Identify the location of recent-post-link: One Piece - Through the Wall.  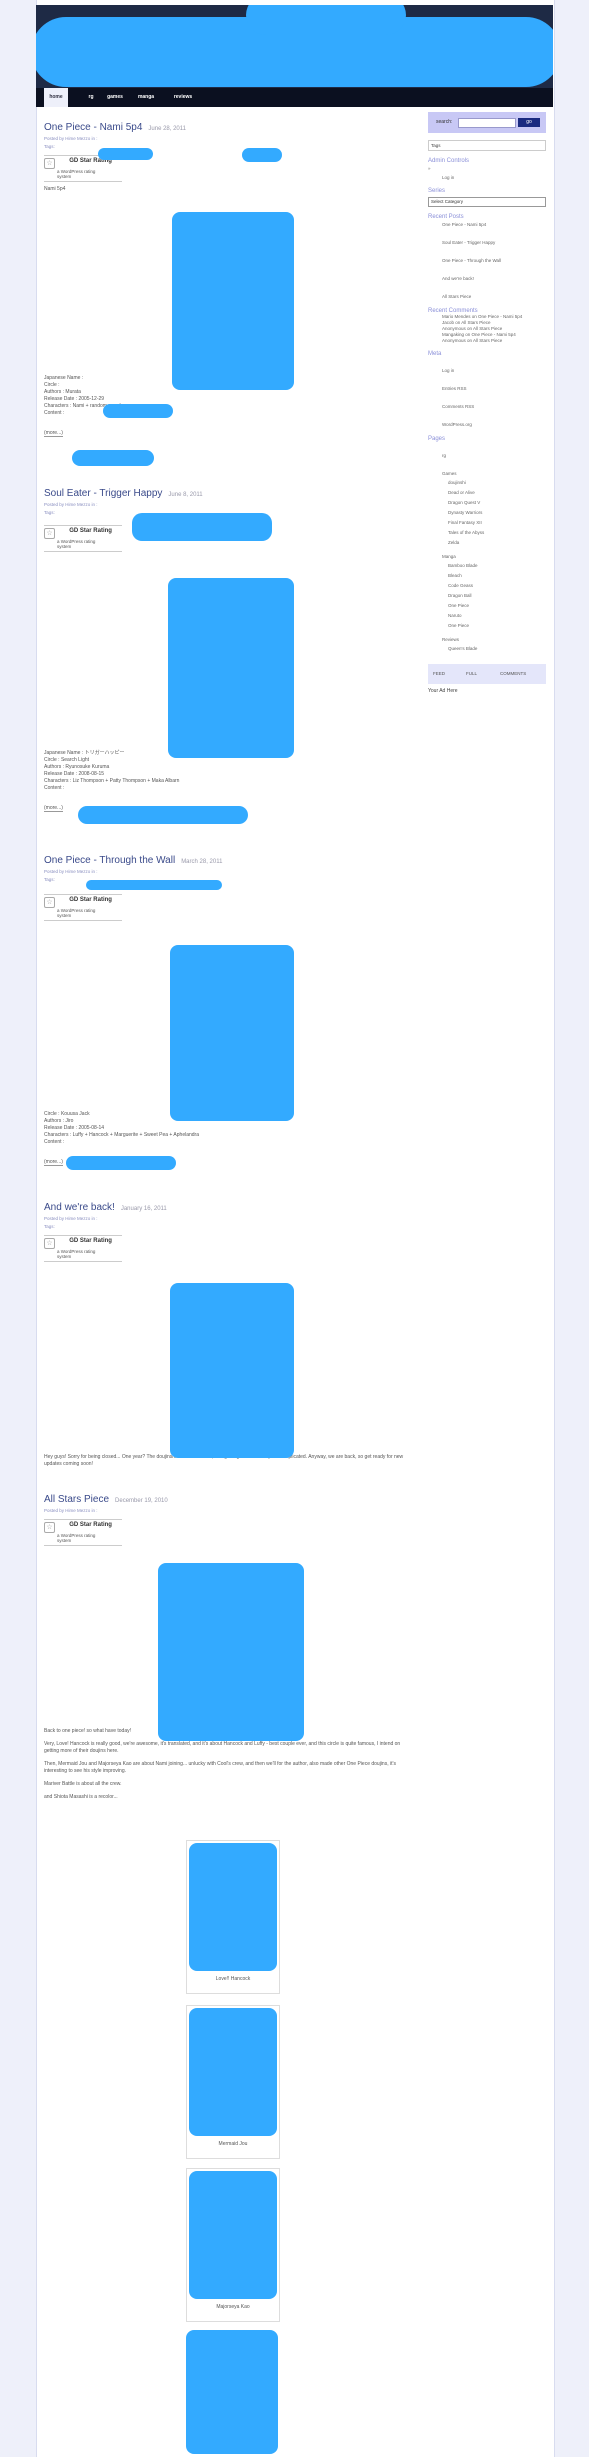
(487, 260).